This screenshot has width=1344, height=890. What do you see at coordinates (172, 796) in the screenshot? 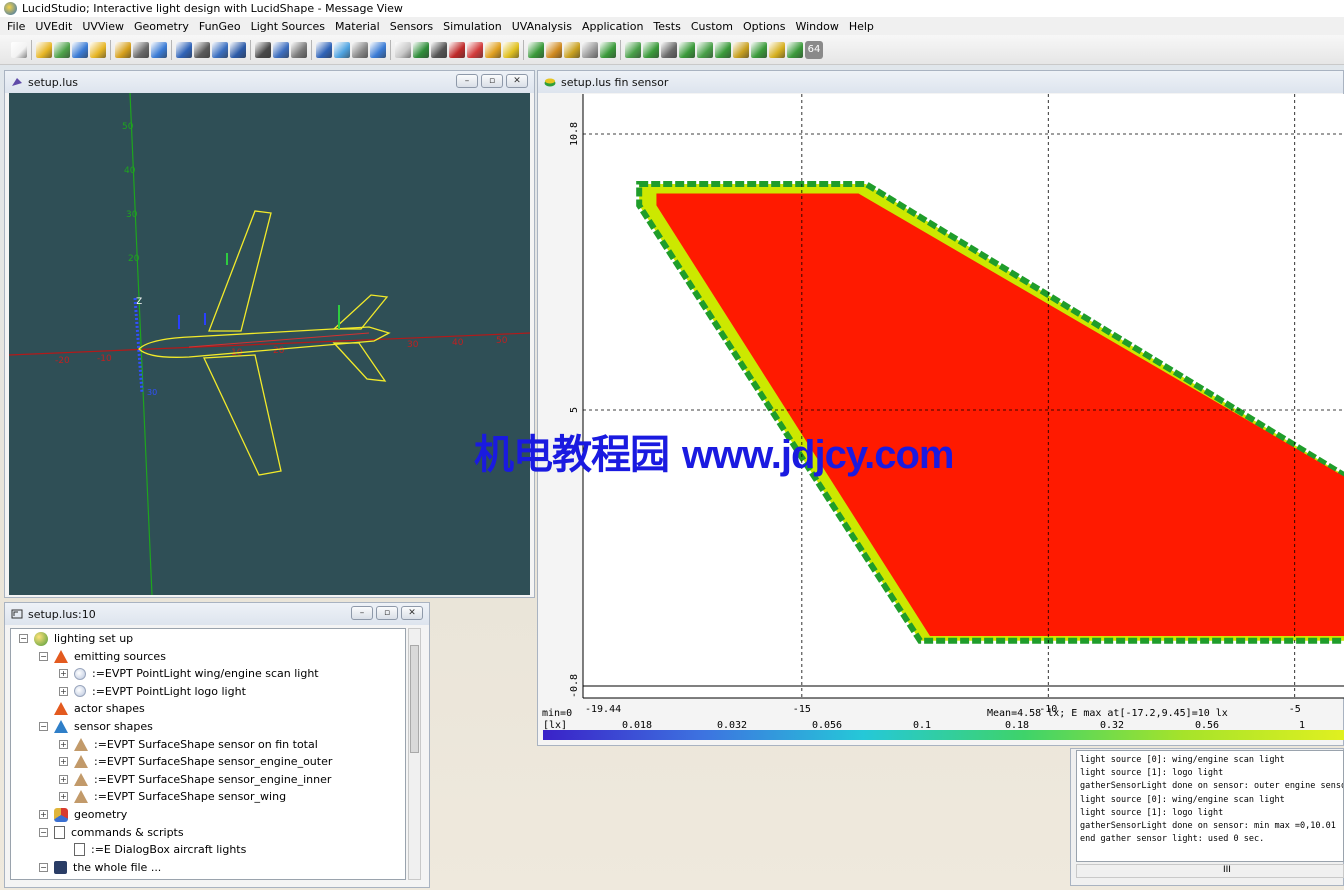
I see `tree-item: +:=EVPT SurfaceShape sensor_wing` at bounding box center [172, 796].